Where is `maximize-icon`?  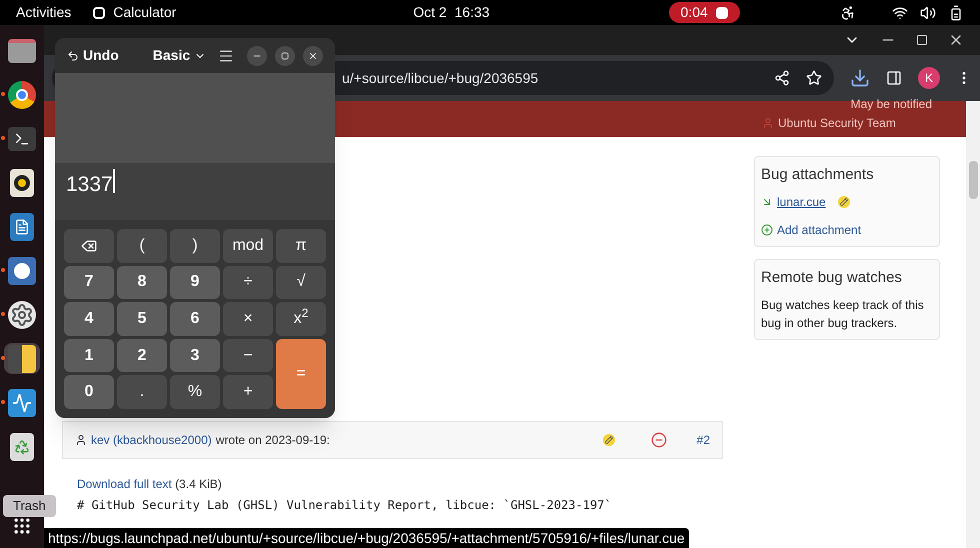
maximize-icon is located at coordinates (922, 40).